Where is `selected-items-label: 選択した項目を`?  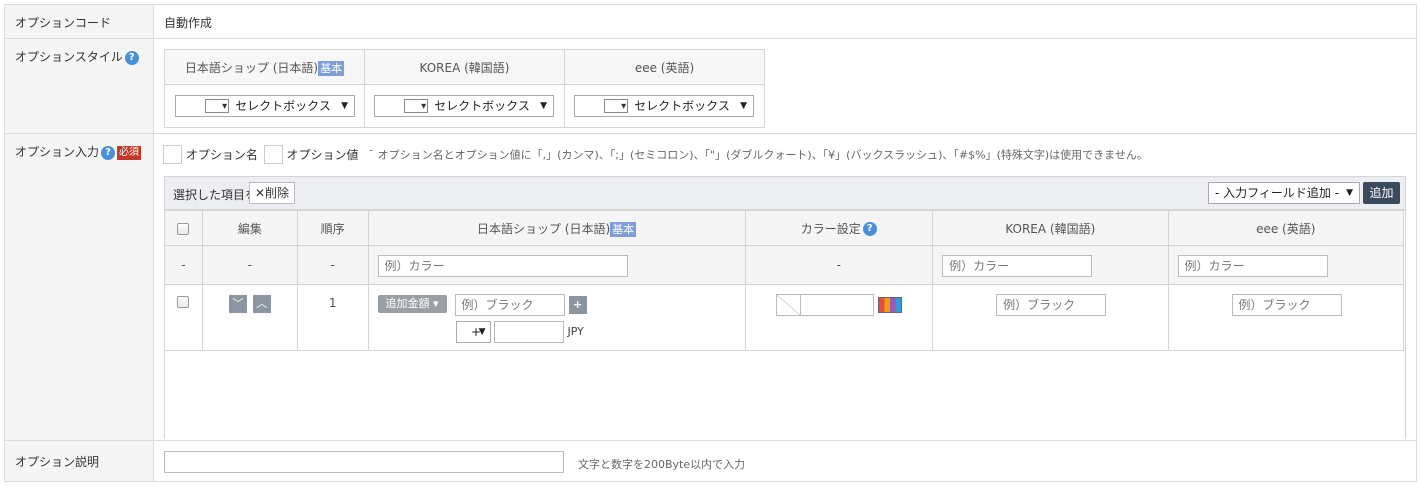 selected-items-label: 選択した項目を is located at coordinates (215, 195).